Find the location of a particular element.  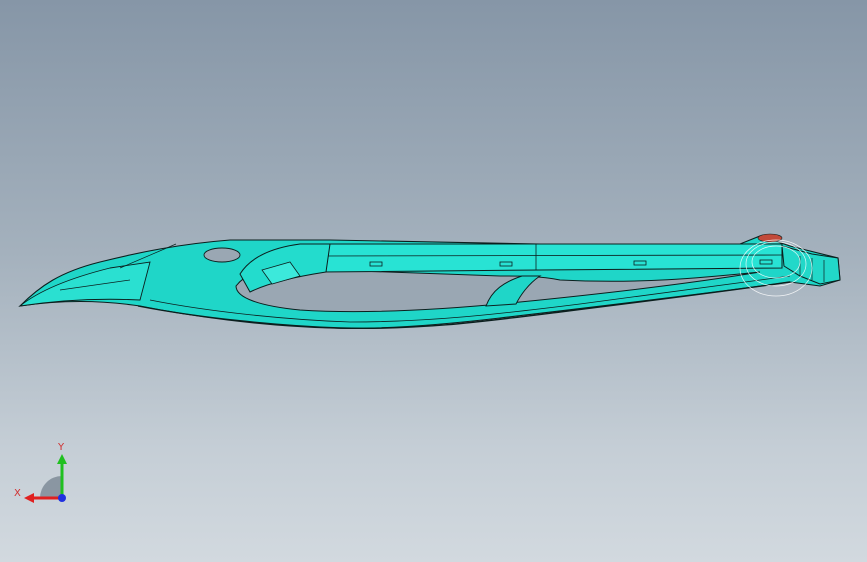

part-highlight-mark is located at coordinates (770, 238).